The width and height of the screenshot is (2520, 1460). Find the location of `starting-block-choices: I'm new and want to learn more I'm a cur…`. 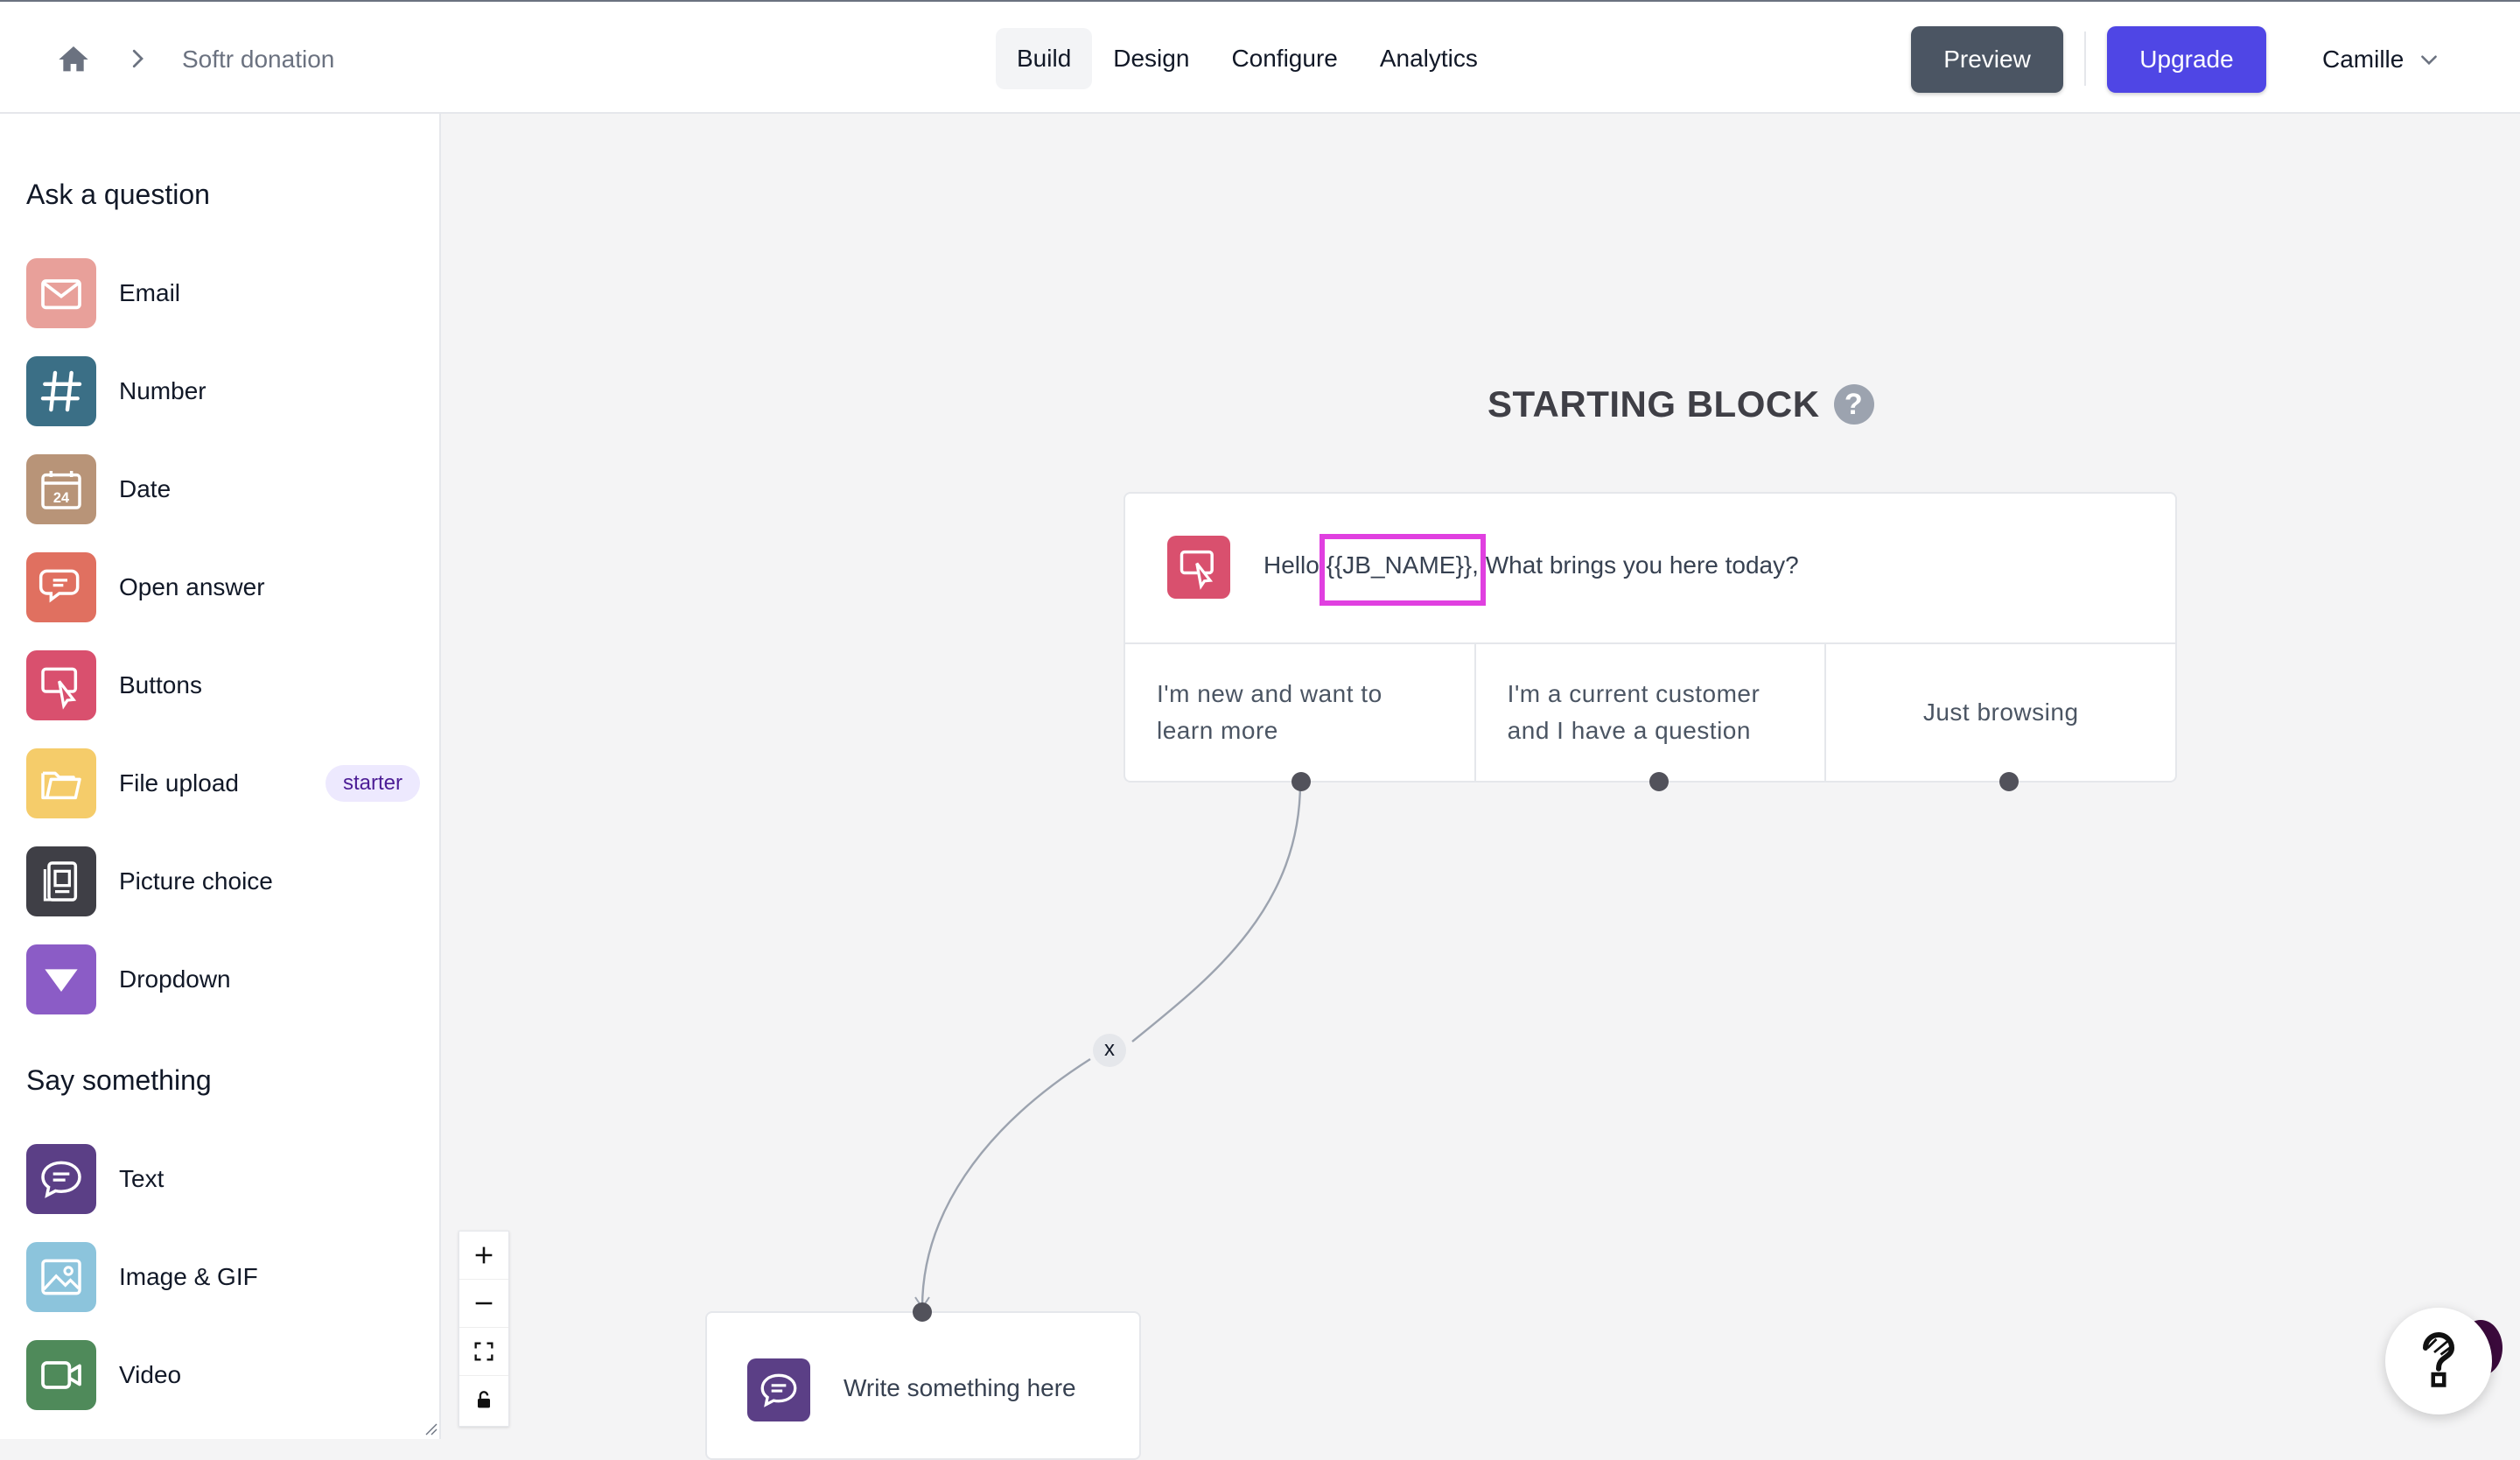

starting-block-choices: I'm new and want to learn more I'm a cur… is located at coordinates (1650, 712).